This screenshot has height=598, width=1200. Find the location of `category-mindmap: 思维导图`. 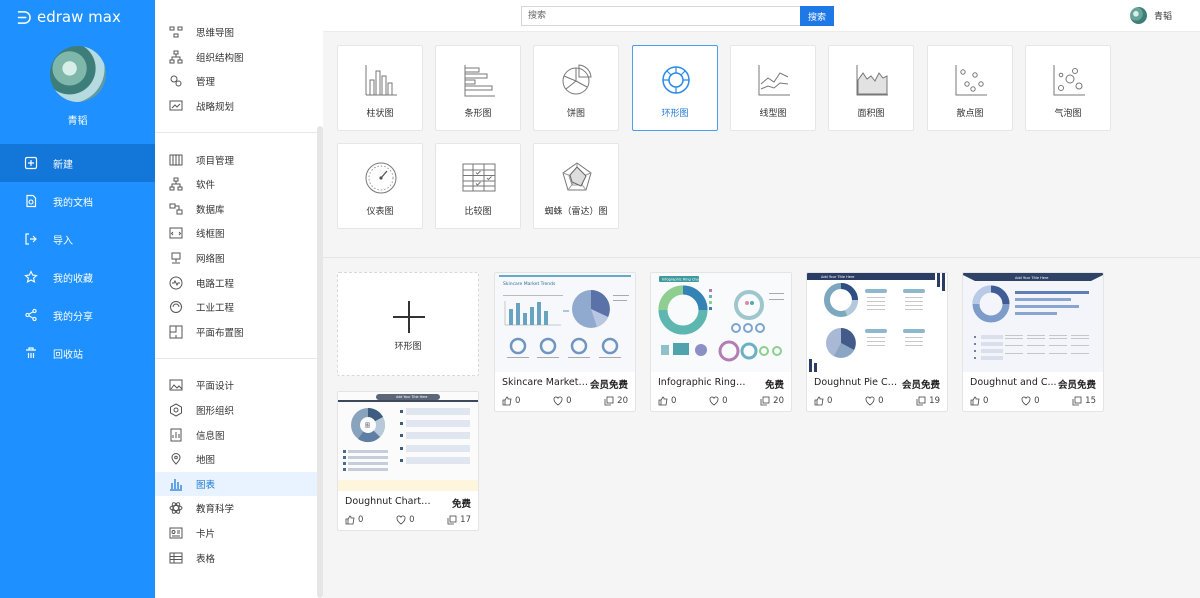

category-mindmap: 思维导图 is located at coordinates (239, 35).